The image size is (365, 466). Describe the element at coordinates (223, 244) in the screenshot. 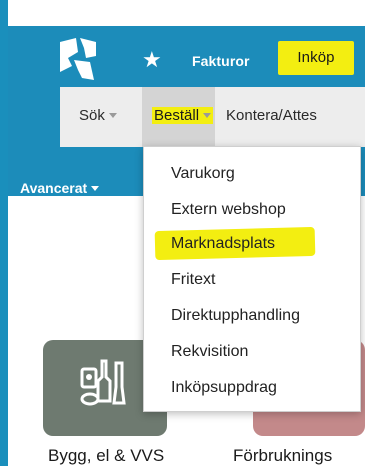

I see `menu-item-marknadsplats: Marknadsplats` at that location.